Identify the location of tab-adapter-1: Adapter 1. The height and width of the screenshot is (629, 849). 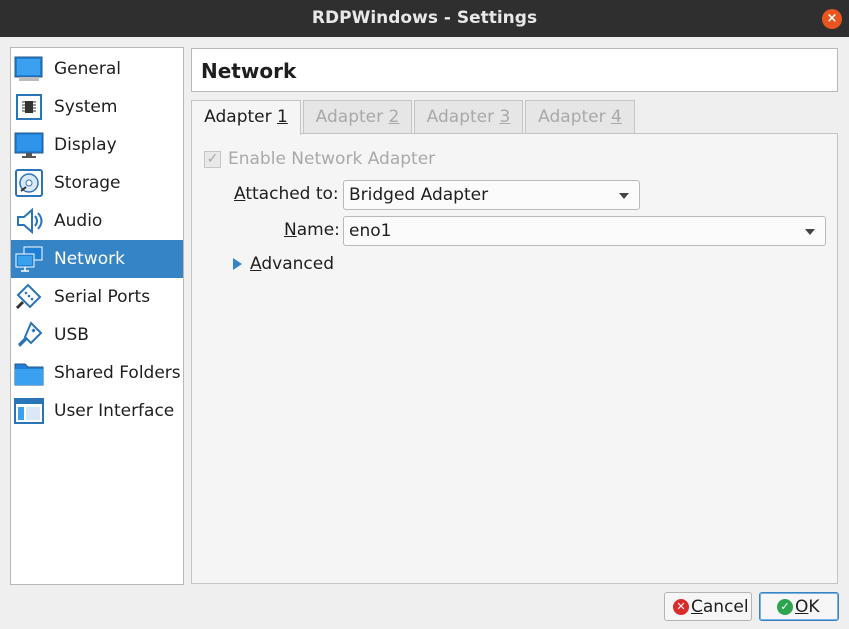
(246, 117).